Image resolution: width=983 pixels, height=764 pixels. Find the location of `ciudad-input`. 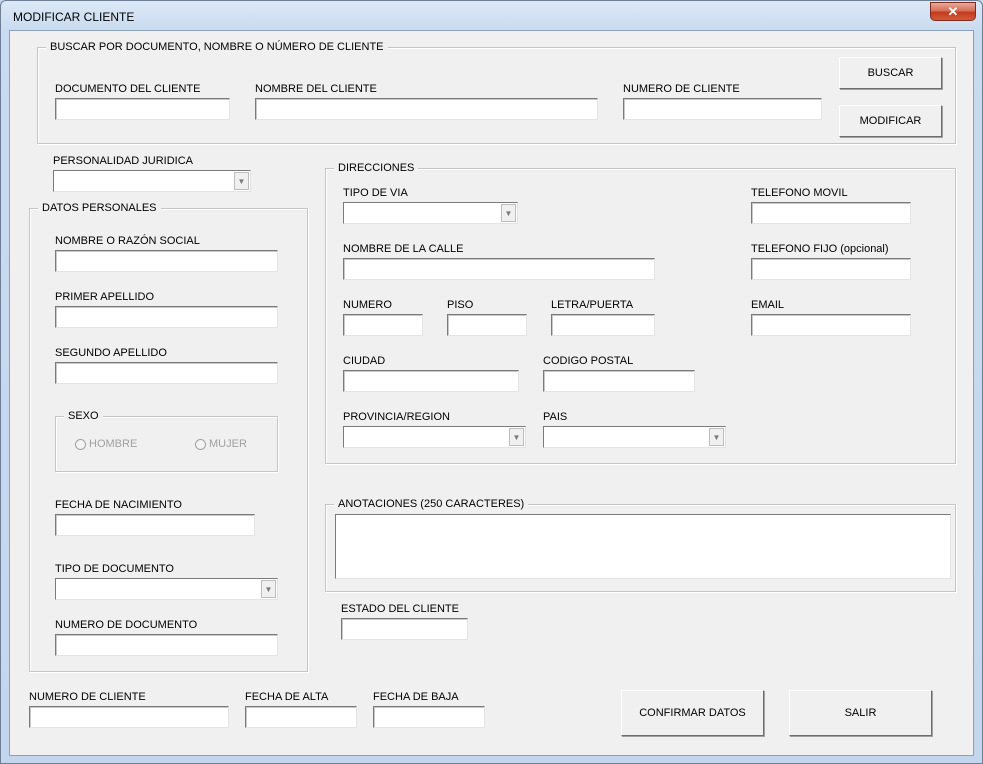

ciudad-input is located at coordinates (431, 381).